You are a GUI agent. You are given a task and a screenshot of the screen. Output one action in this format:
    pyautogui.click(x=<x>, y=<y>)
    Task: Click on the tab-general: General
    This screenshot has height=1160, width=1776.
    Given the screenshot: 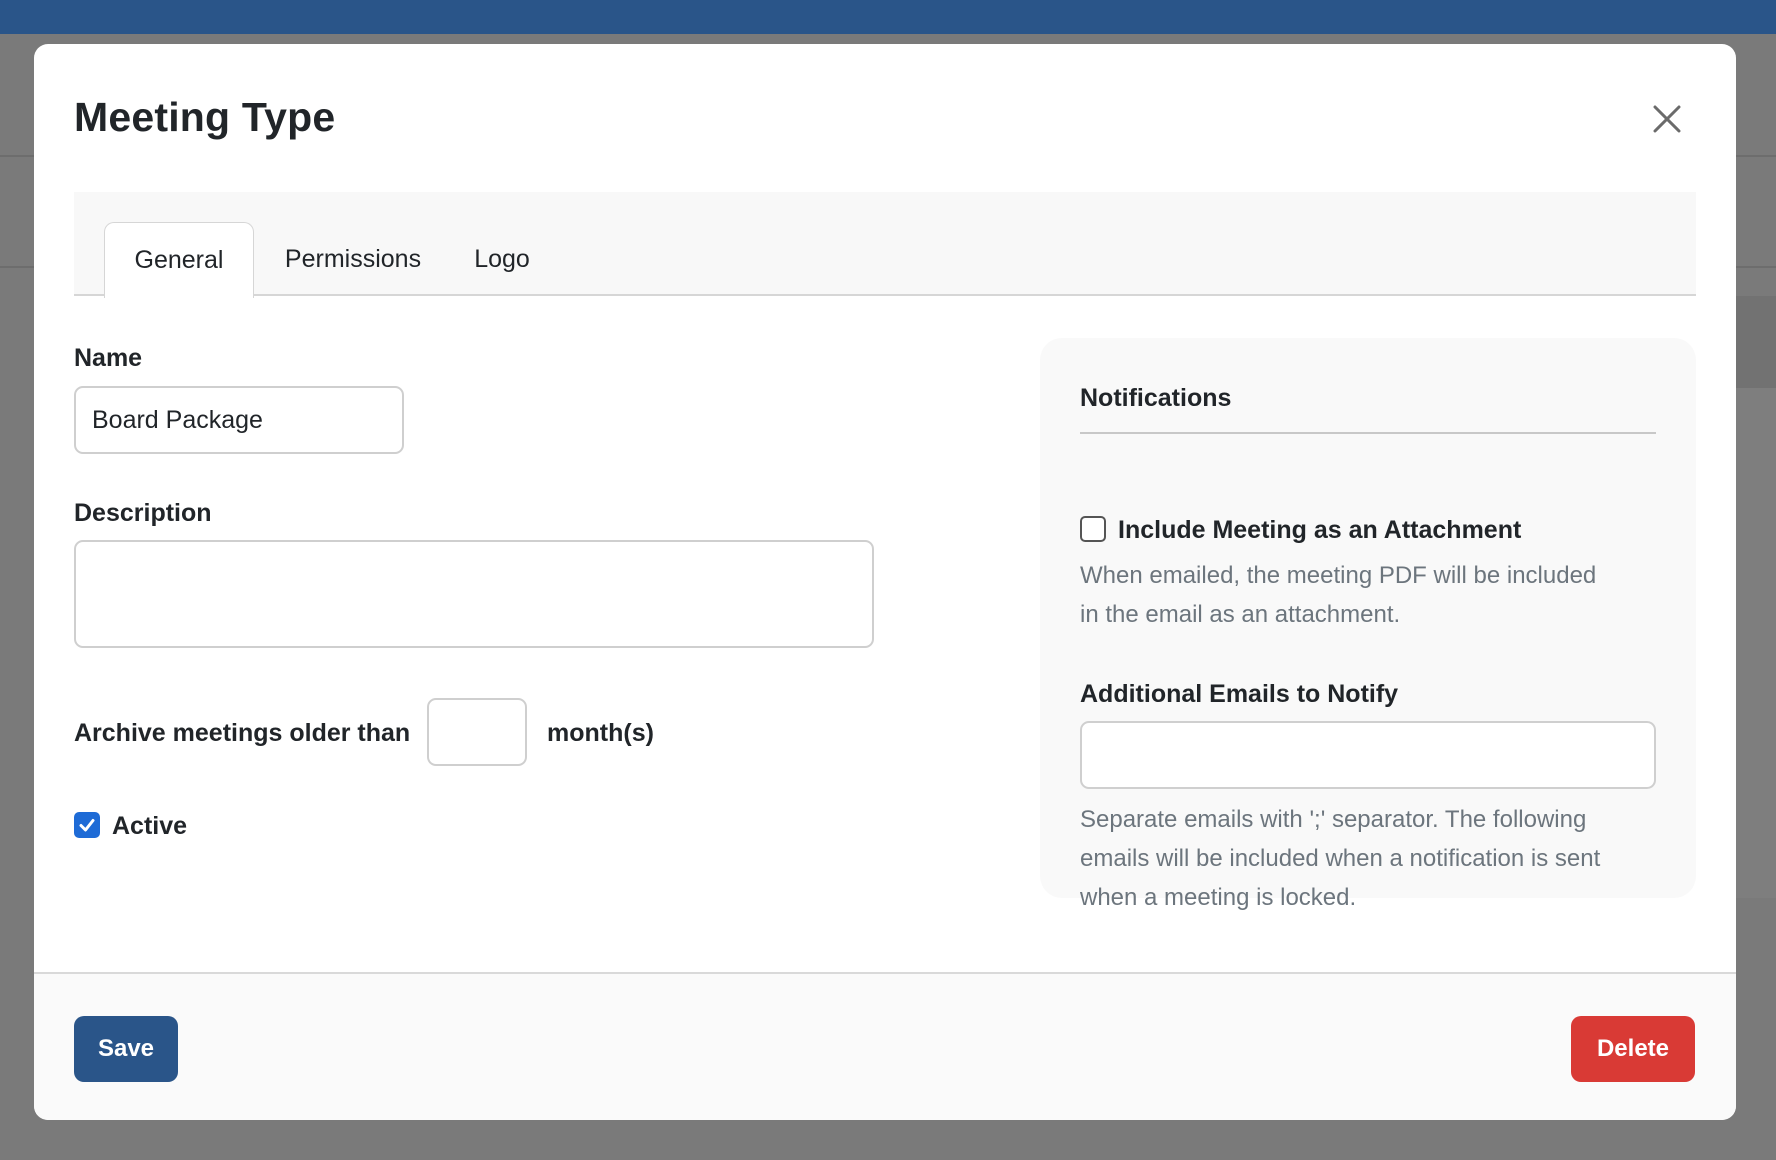 What is the action you would take?
    pyautogui.click(x=179, y=260)
    